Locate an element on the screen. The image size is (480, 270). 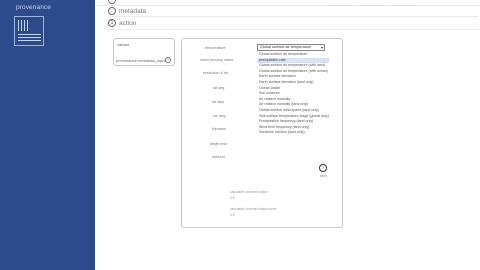
field-label: lat deg is located at coordinates (219, 88).